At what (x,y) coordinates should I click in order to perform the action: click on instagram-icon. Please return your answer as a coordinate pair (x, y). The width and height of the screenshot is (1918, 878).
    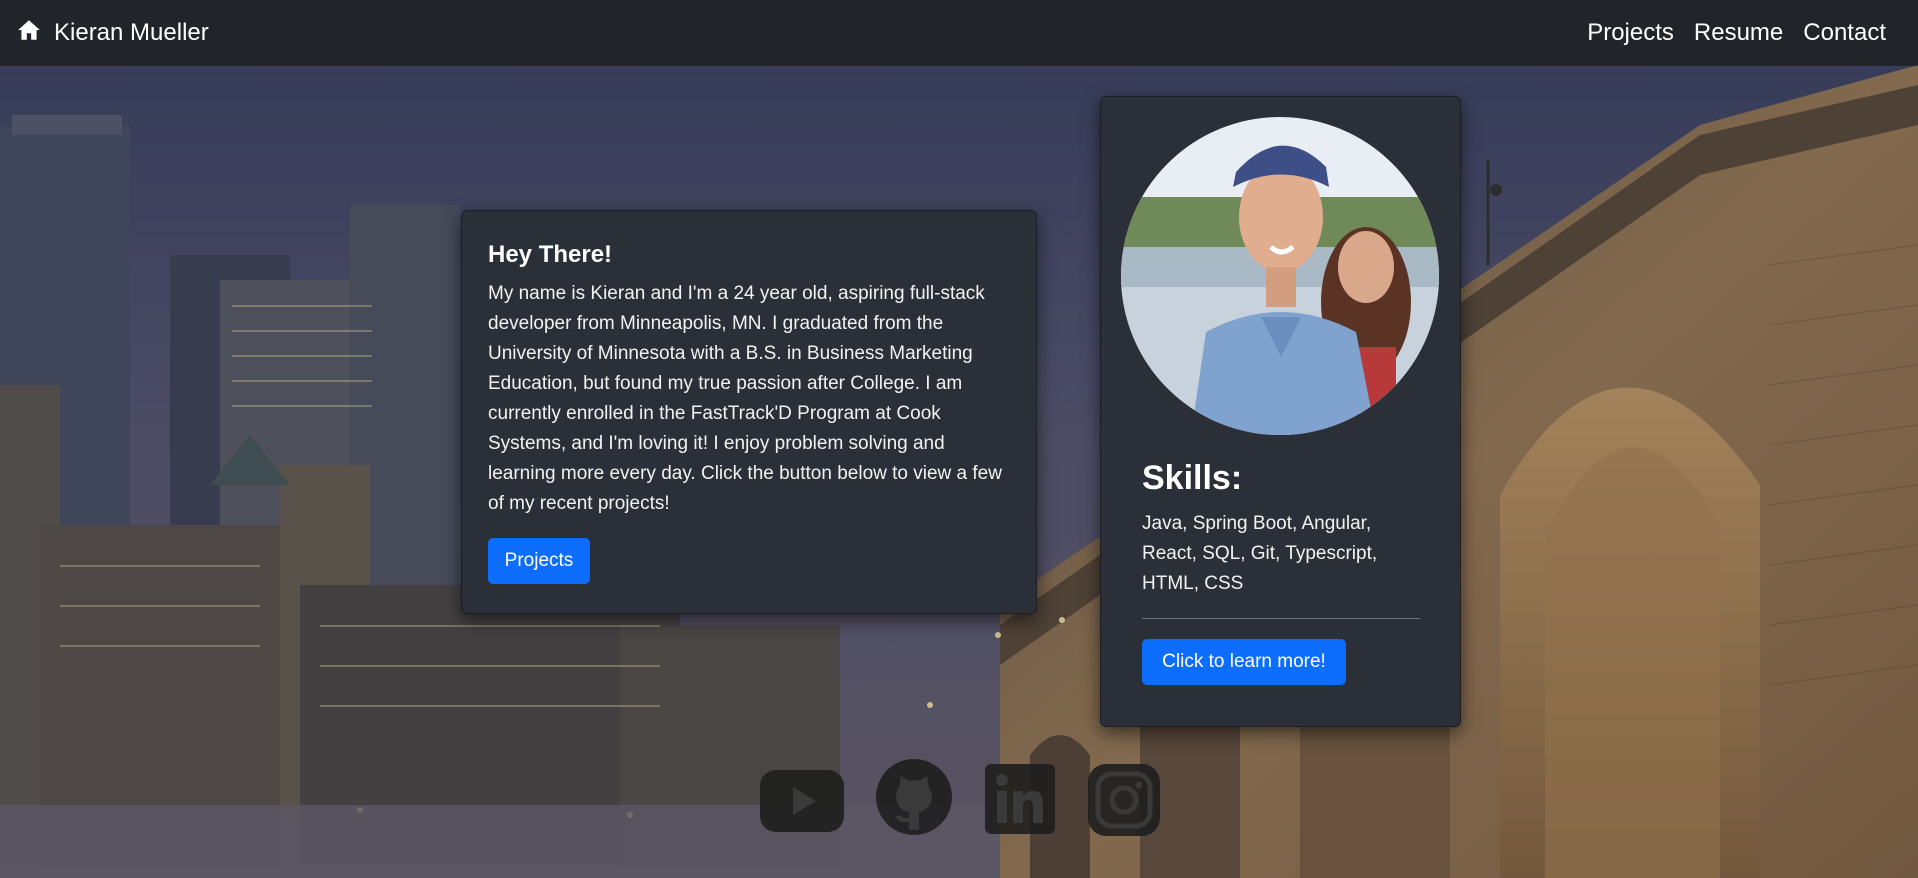
    Looking at the image, I should click on (1124, 800).